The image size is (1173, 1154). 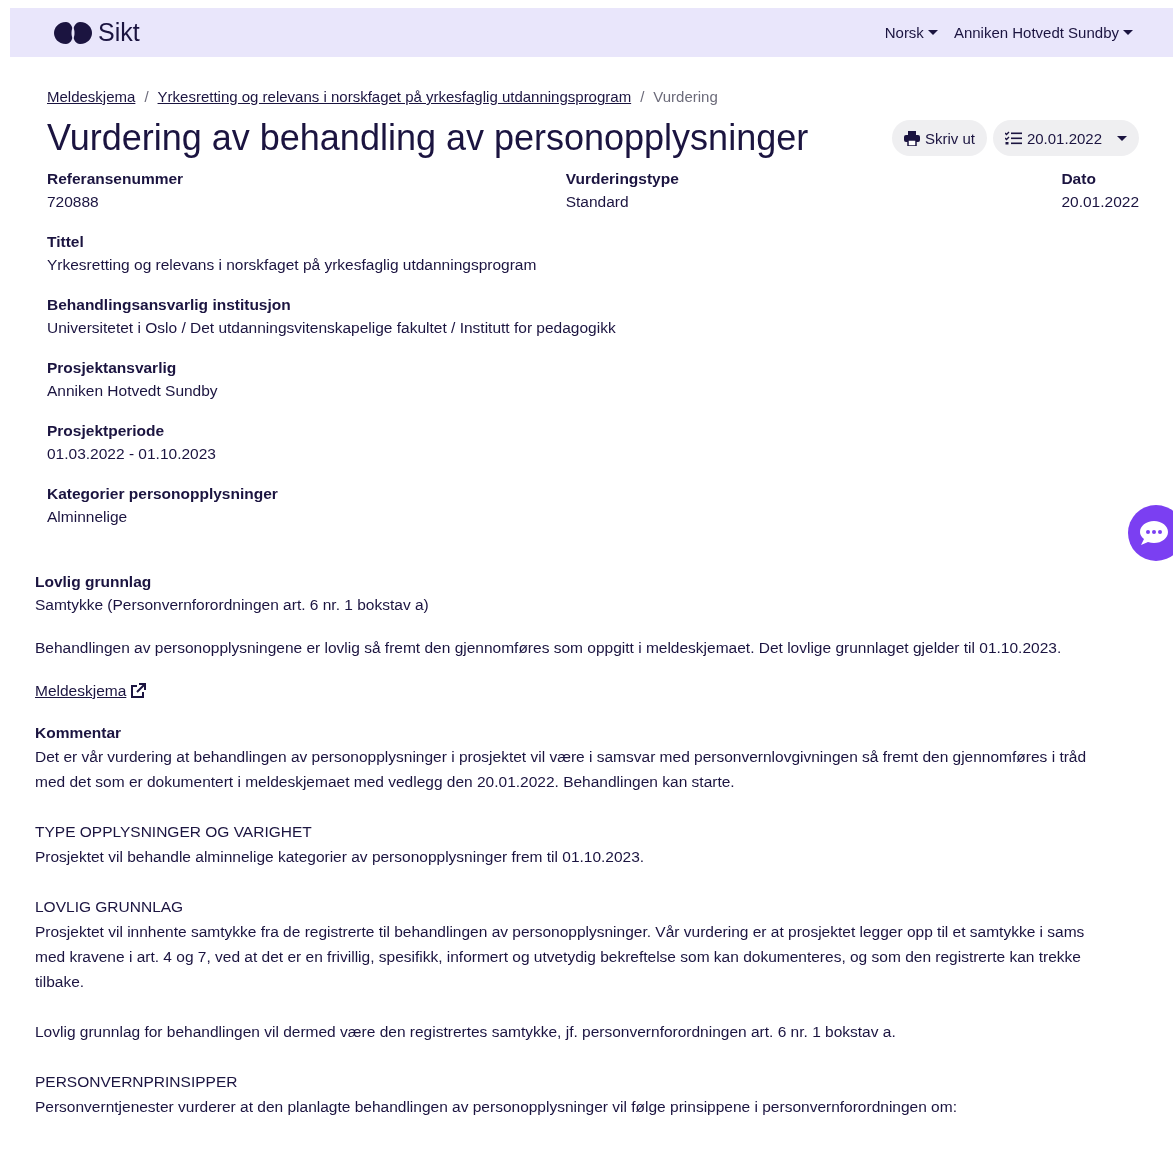 I want to click on field-label: Prosjektperiode, so click(x=106, y=431).